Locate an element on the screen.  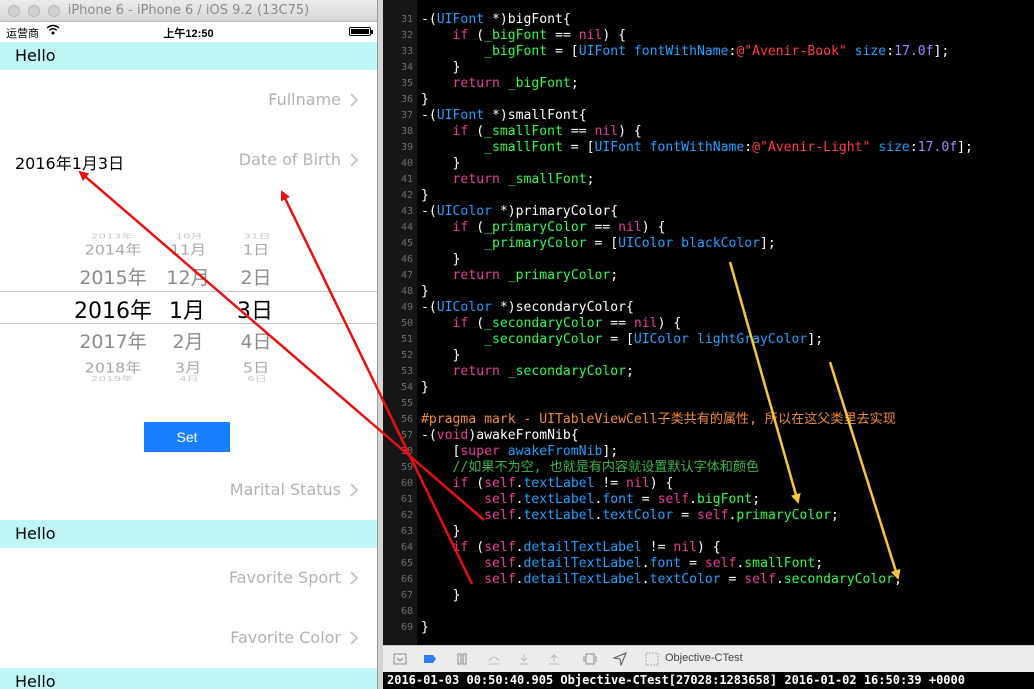
code-line: 40 } is located at coordinates (708, 164).